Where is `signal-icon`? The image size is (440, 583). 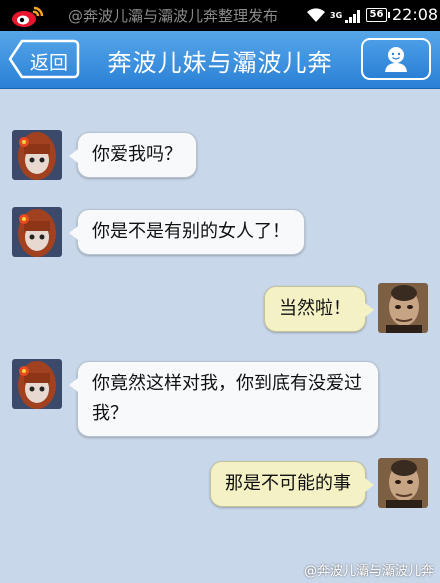
signal-icon is located at coordinates (352, 16).